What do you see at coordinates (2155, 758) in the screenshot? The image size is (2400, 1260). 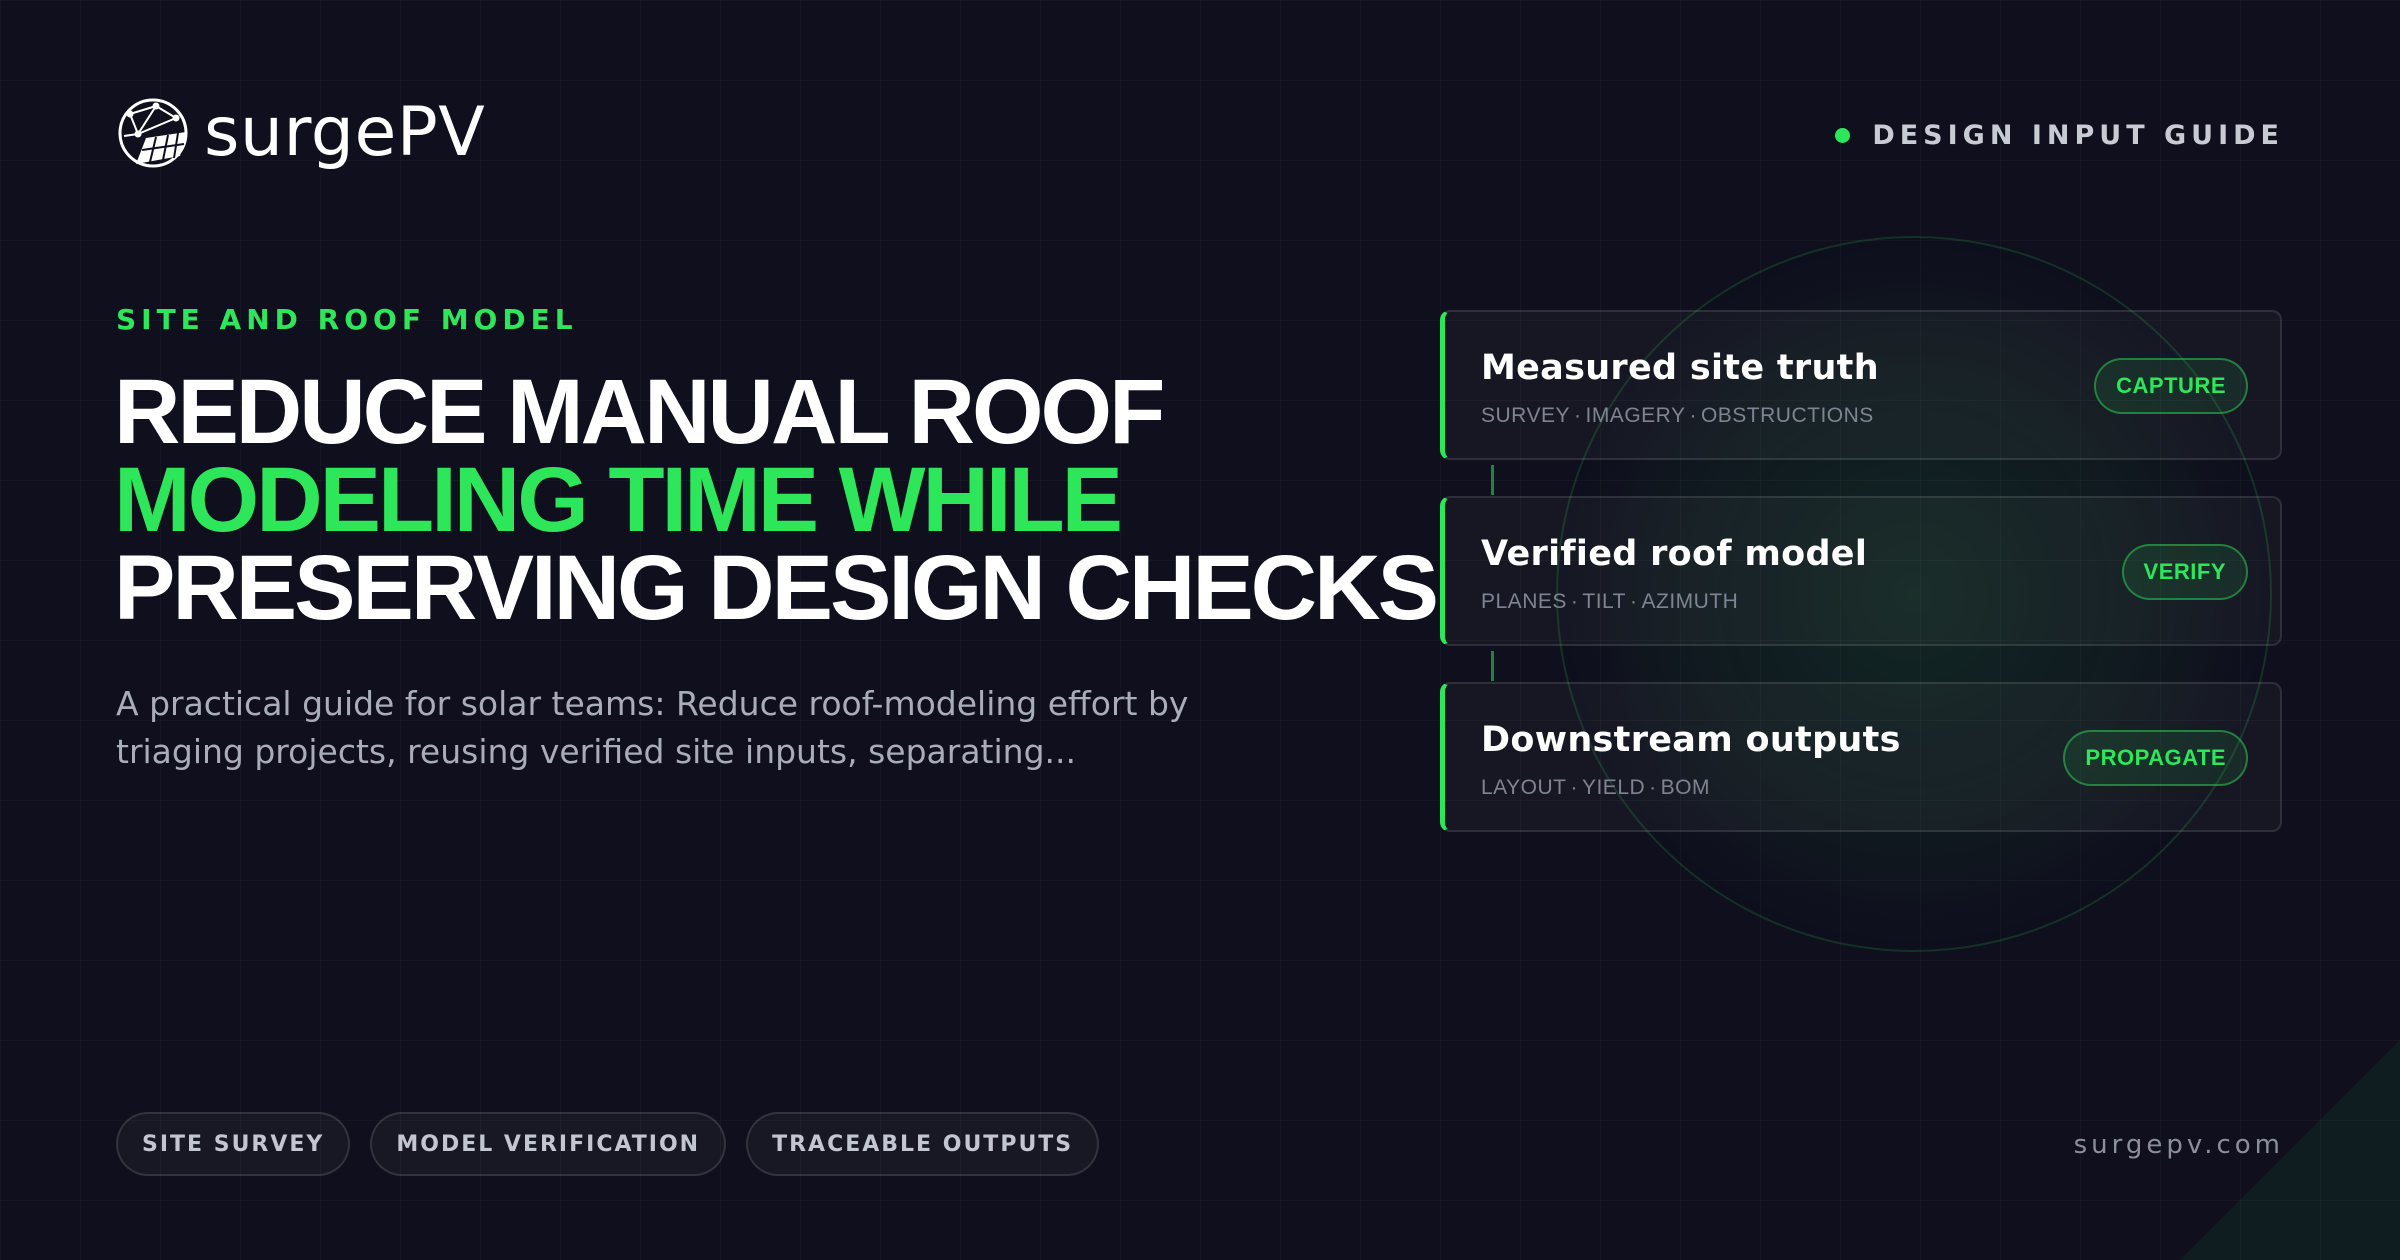 I see `propagate-badge: PROPAGATE` at bounding box center [2155, 758].